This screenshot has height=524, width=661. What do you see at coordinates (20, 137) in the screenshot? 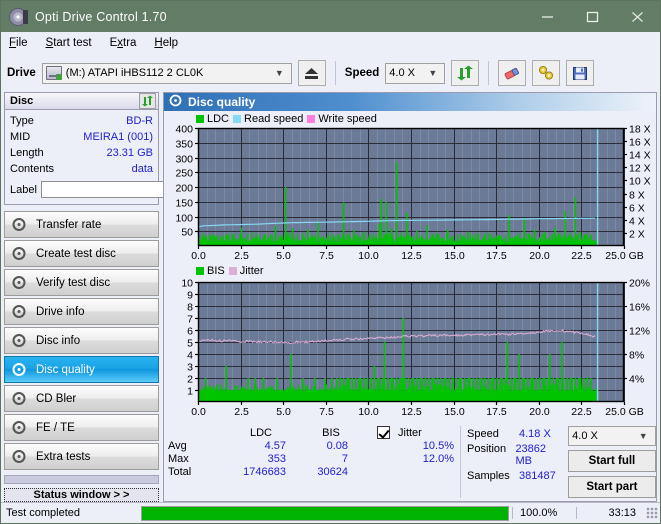
I see `disc-row-key: MID` at bounding box center [20, 137].